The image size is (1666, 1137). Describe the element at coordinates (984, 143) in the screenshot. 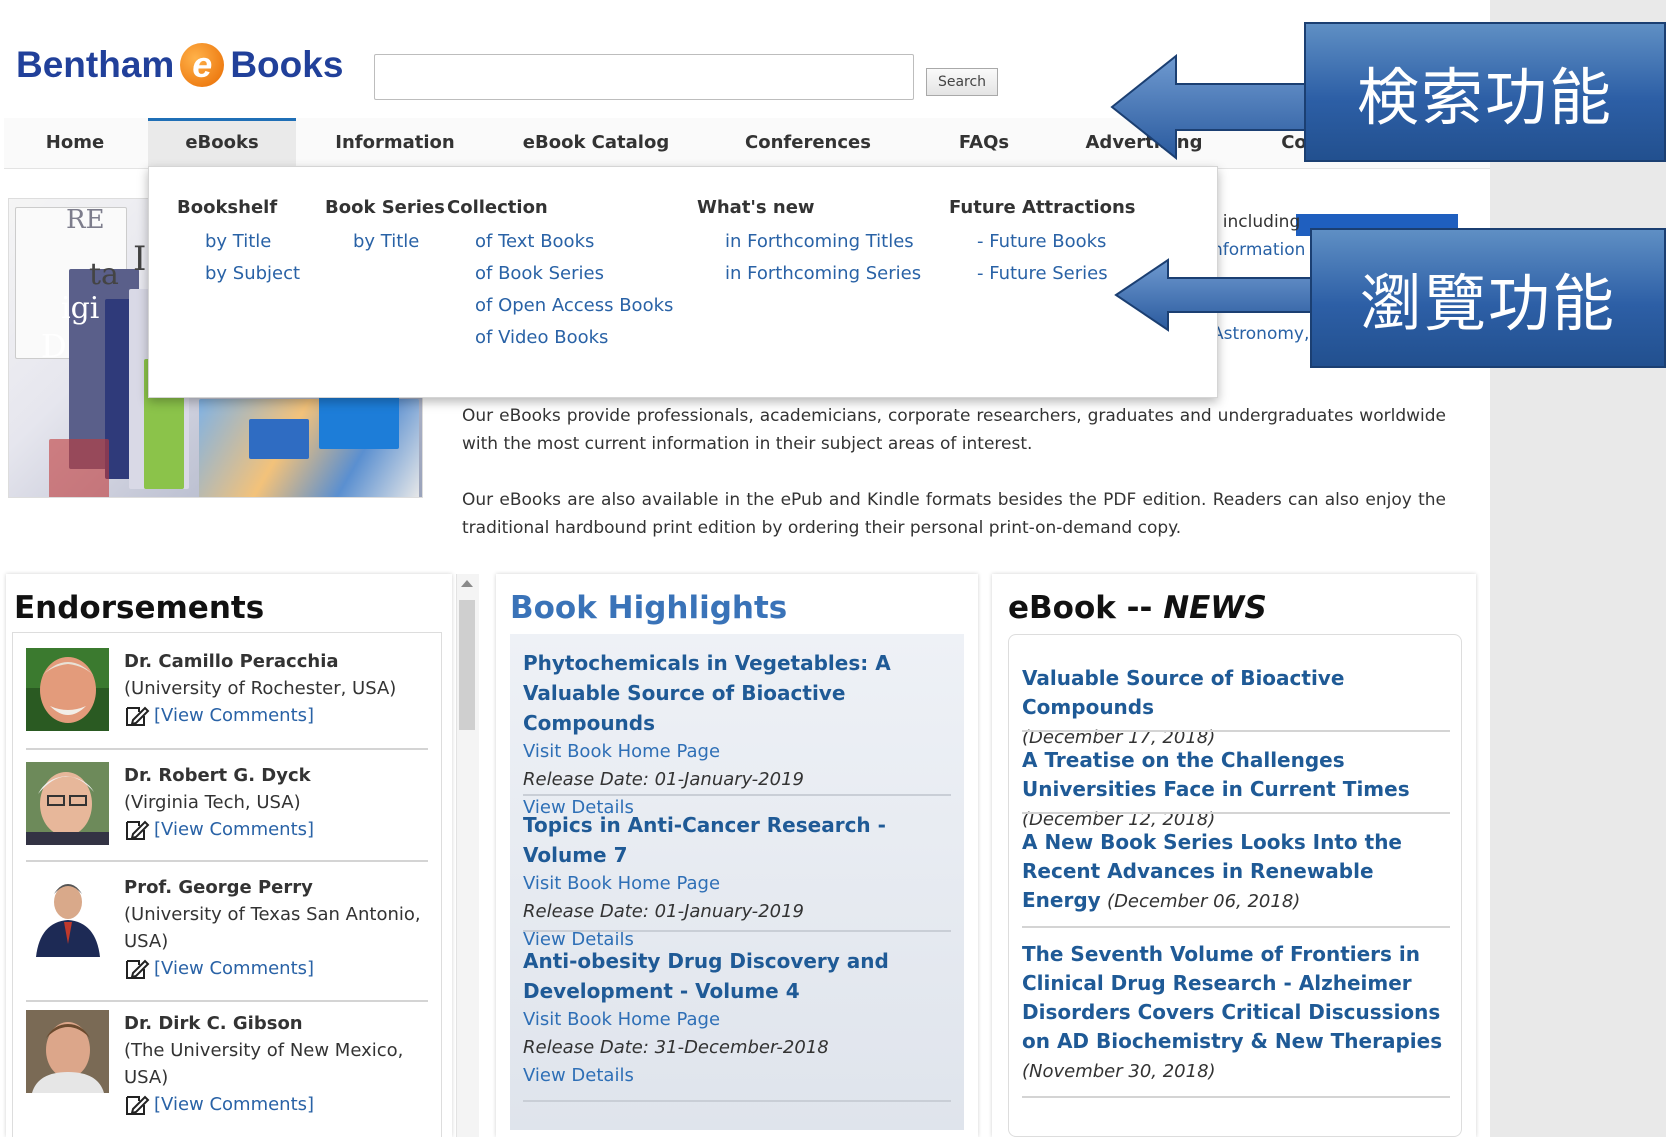

I see `nav-faqs: FAQs` at that location.